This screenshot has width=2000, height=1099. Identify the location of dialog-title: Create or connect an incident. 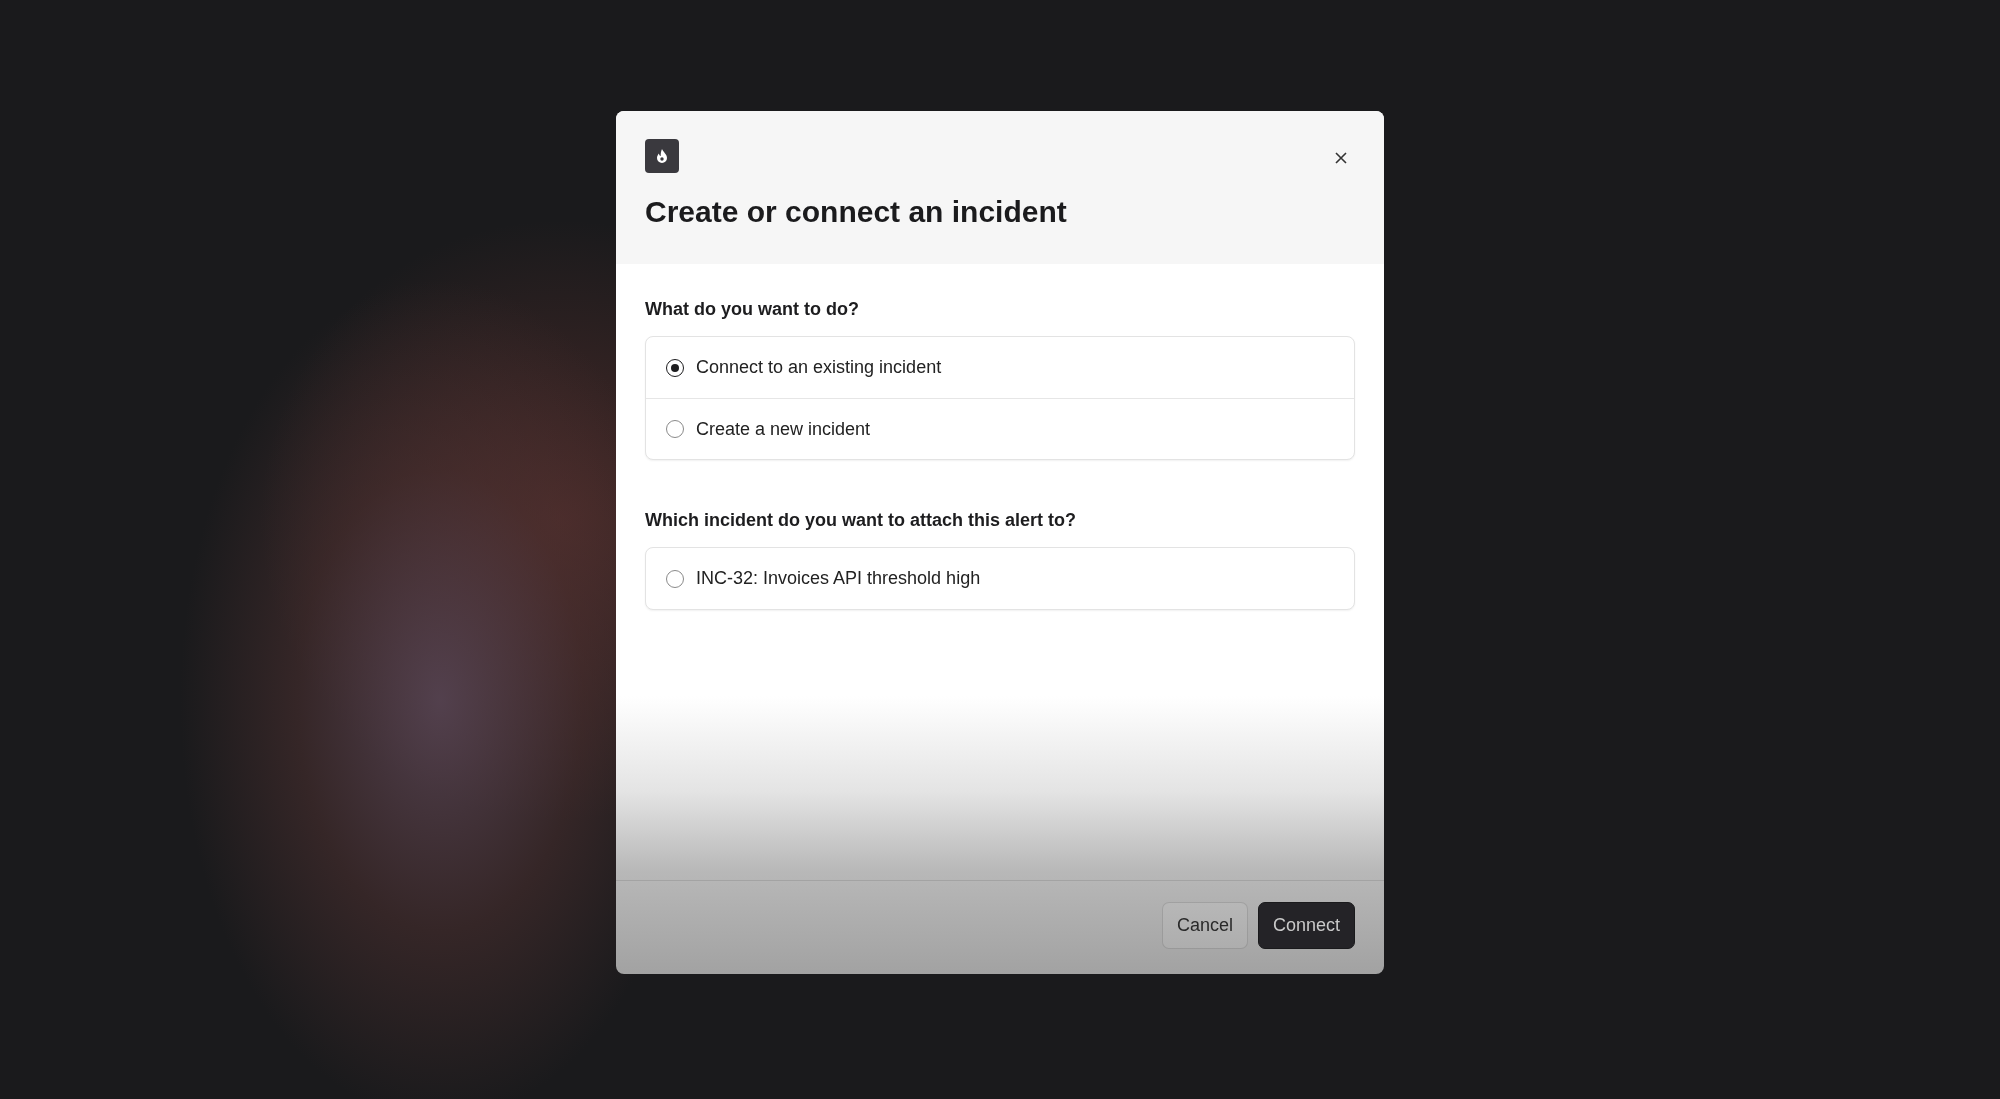
(856, 212).